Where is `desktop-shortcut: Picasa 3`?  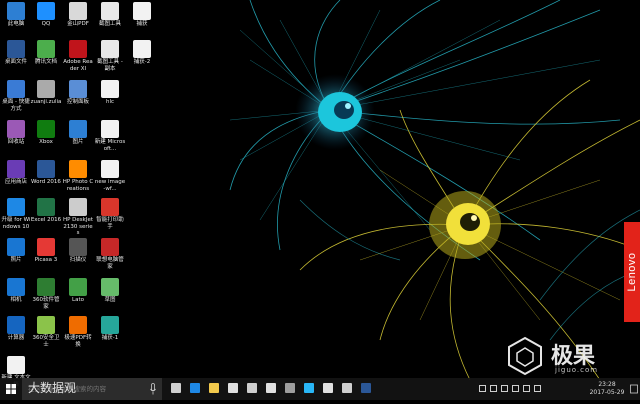
desktop-shortcut: Picasa 3 is located at coordinates (46, 256).